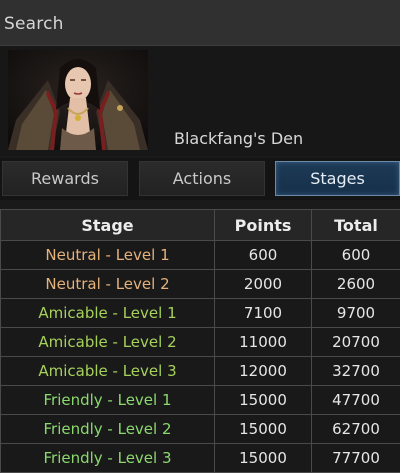 The height and width of the screenshot is (473, 400). I want to click on points-cell: 11000, so click(263, 342).